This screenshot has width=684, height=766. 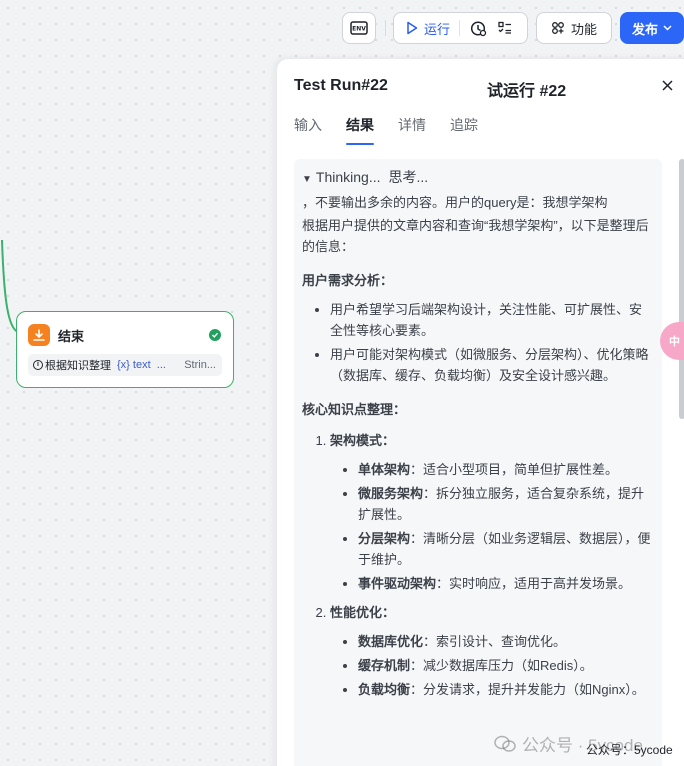 I want to click on success-check-icon, so click(x=215, y=335).